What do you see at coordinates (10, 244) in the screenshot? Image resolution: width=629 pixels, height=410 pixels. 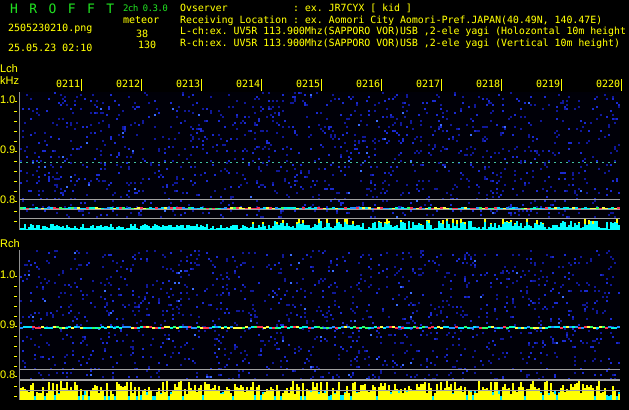 I see `channel-label: Rch` at bounding box center [10, 244].